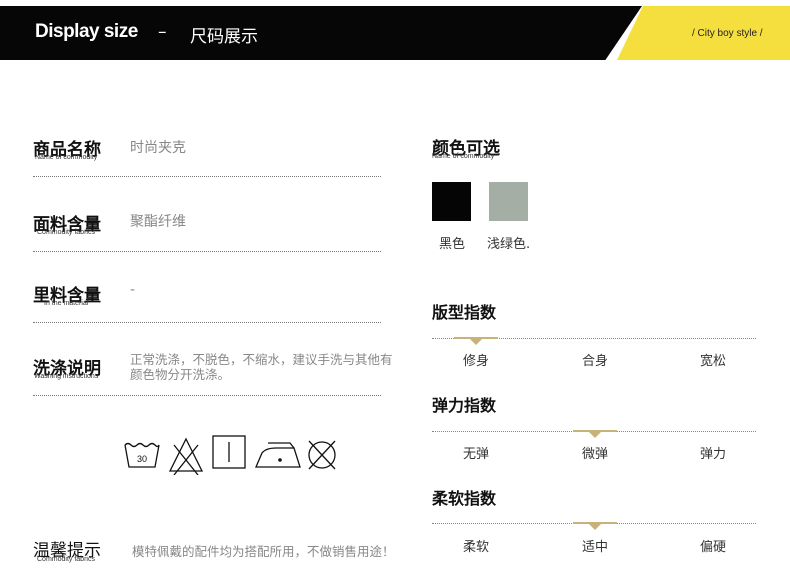  What do you see at coordinates (229, 453) in the screenshot?
I see `tumble-dry-icon` at bounding box center [229, 453].